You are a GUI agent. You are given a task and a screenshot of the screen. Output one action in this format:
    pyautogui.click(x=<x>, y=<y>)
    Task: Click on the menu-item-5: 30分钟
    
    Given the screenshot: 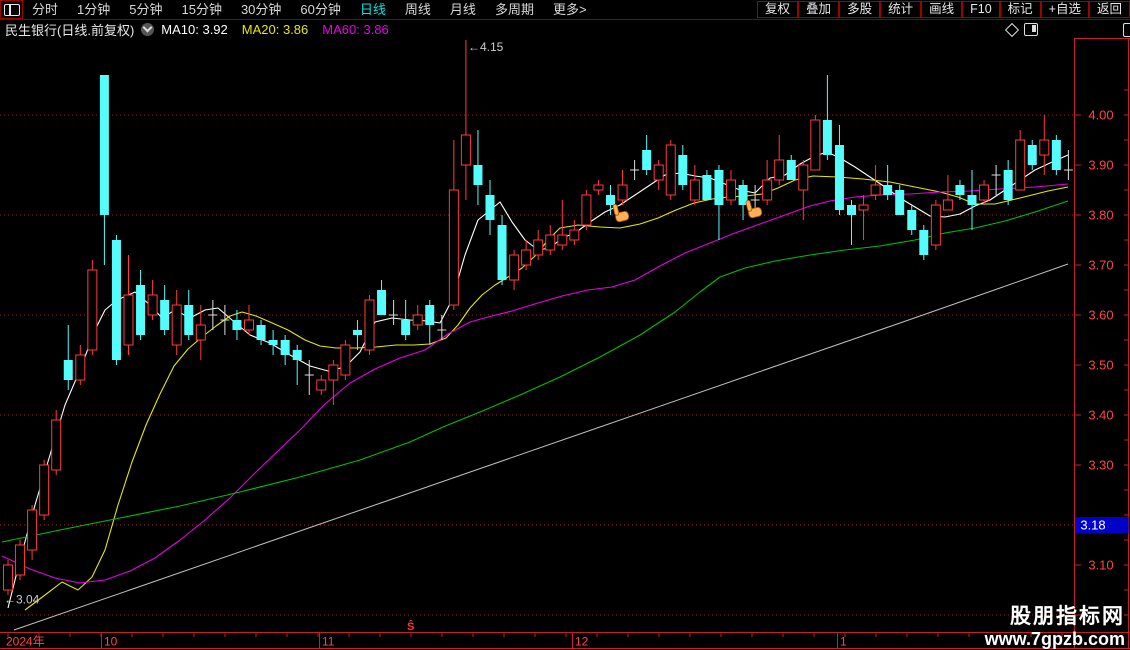 What is the action you would take?
    pyautogui.click(x=261, y=10)
    